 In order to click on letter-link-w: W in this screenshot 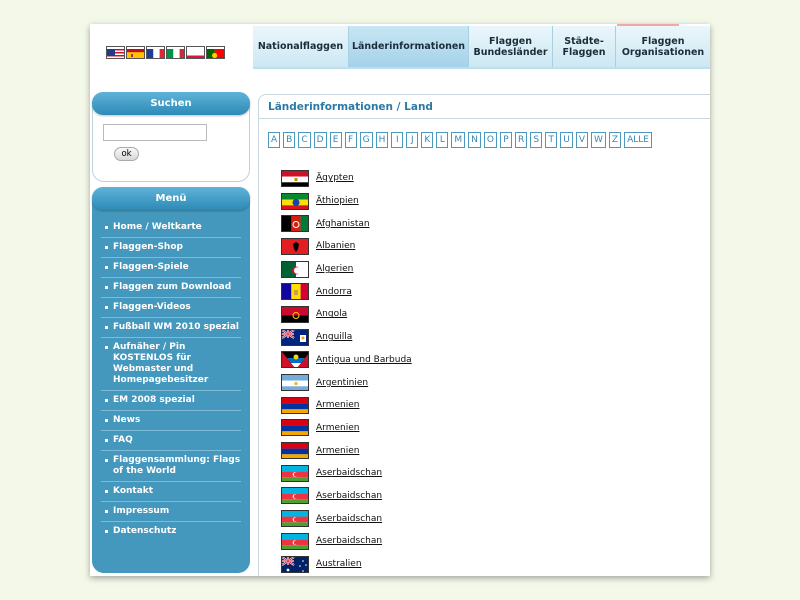, I will do `click(598, 140)`.